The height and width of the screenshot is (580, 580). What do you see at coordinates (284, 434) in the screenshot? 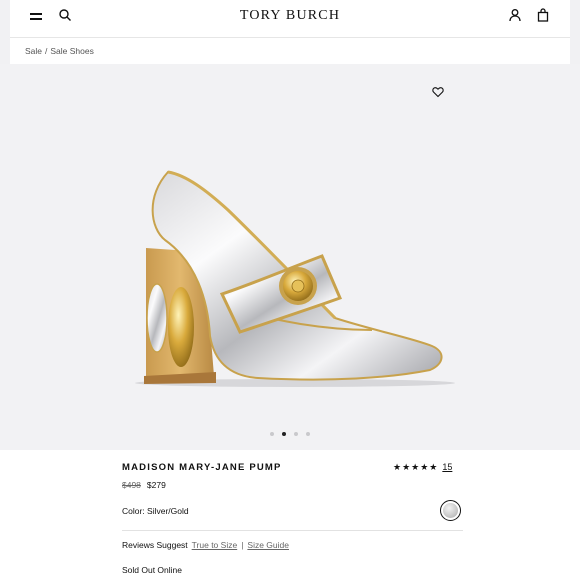
I see `gallery-dot-active` at bounding box center [284, 434].